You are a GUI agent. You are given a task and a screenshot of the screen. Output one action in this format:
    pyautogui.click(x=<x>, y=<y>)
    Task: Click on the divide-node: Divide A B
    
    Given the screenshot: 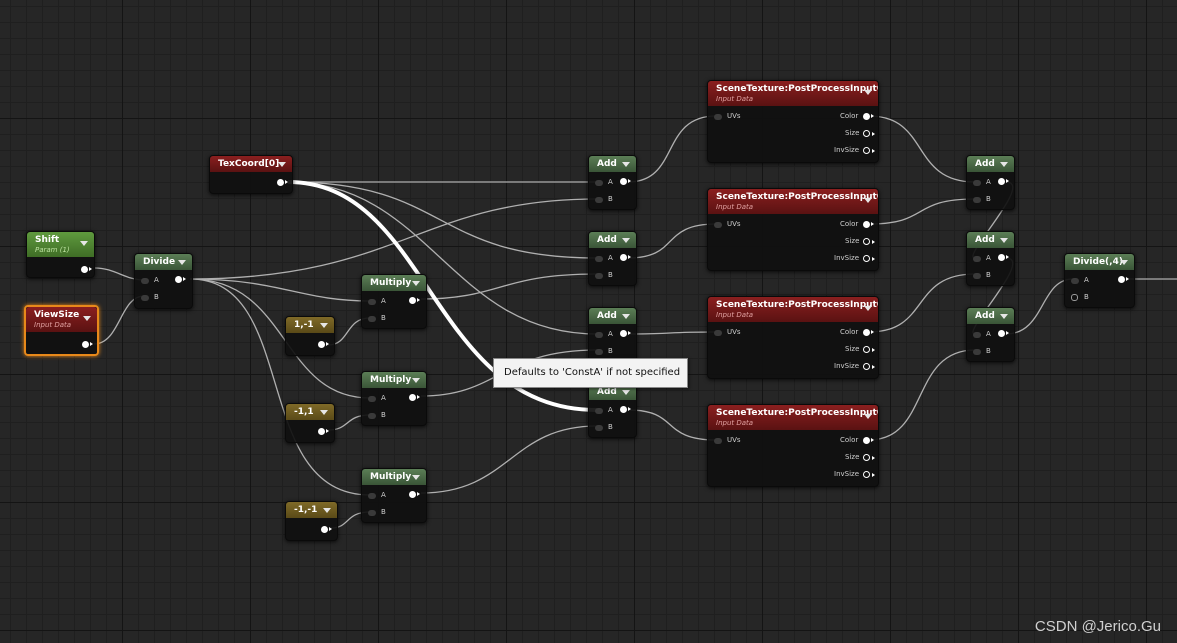 What is the action you would take?
    pyautogui.click(x=163, y=281)
    